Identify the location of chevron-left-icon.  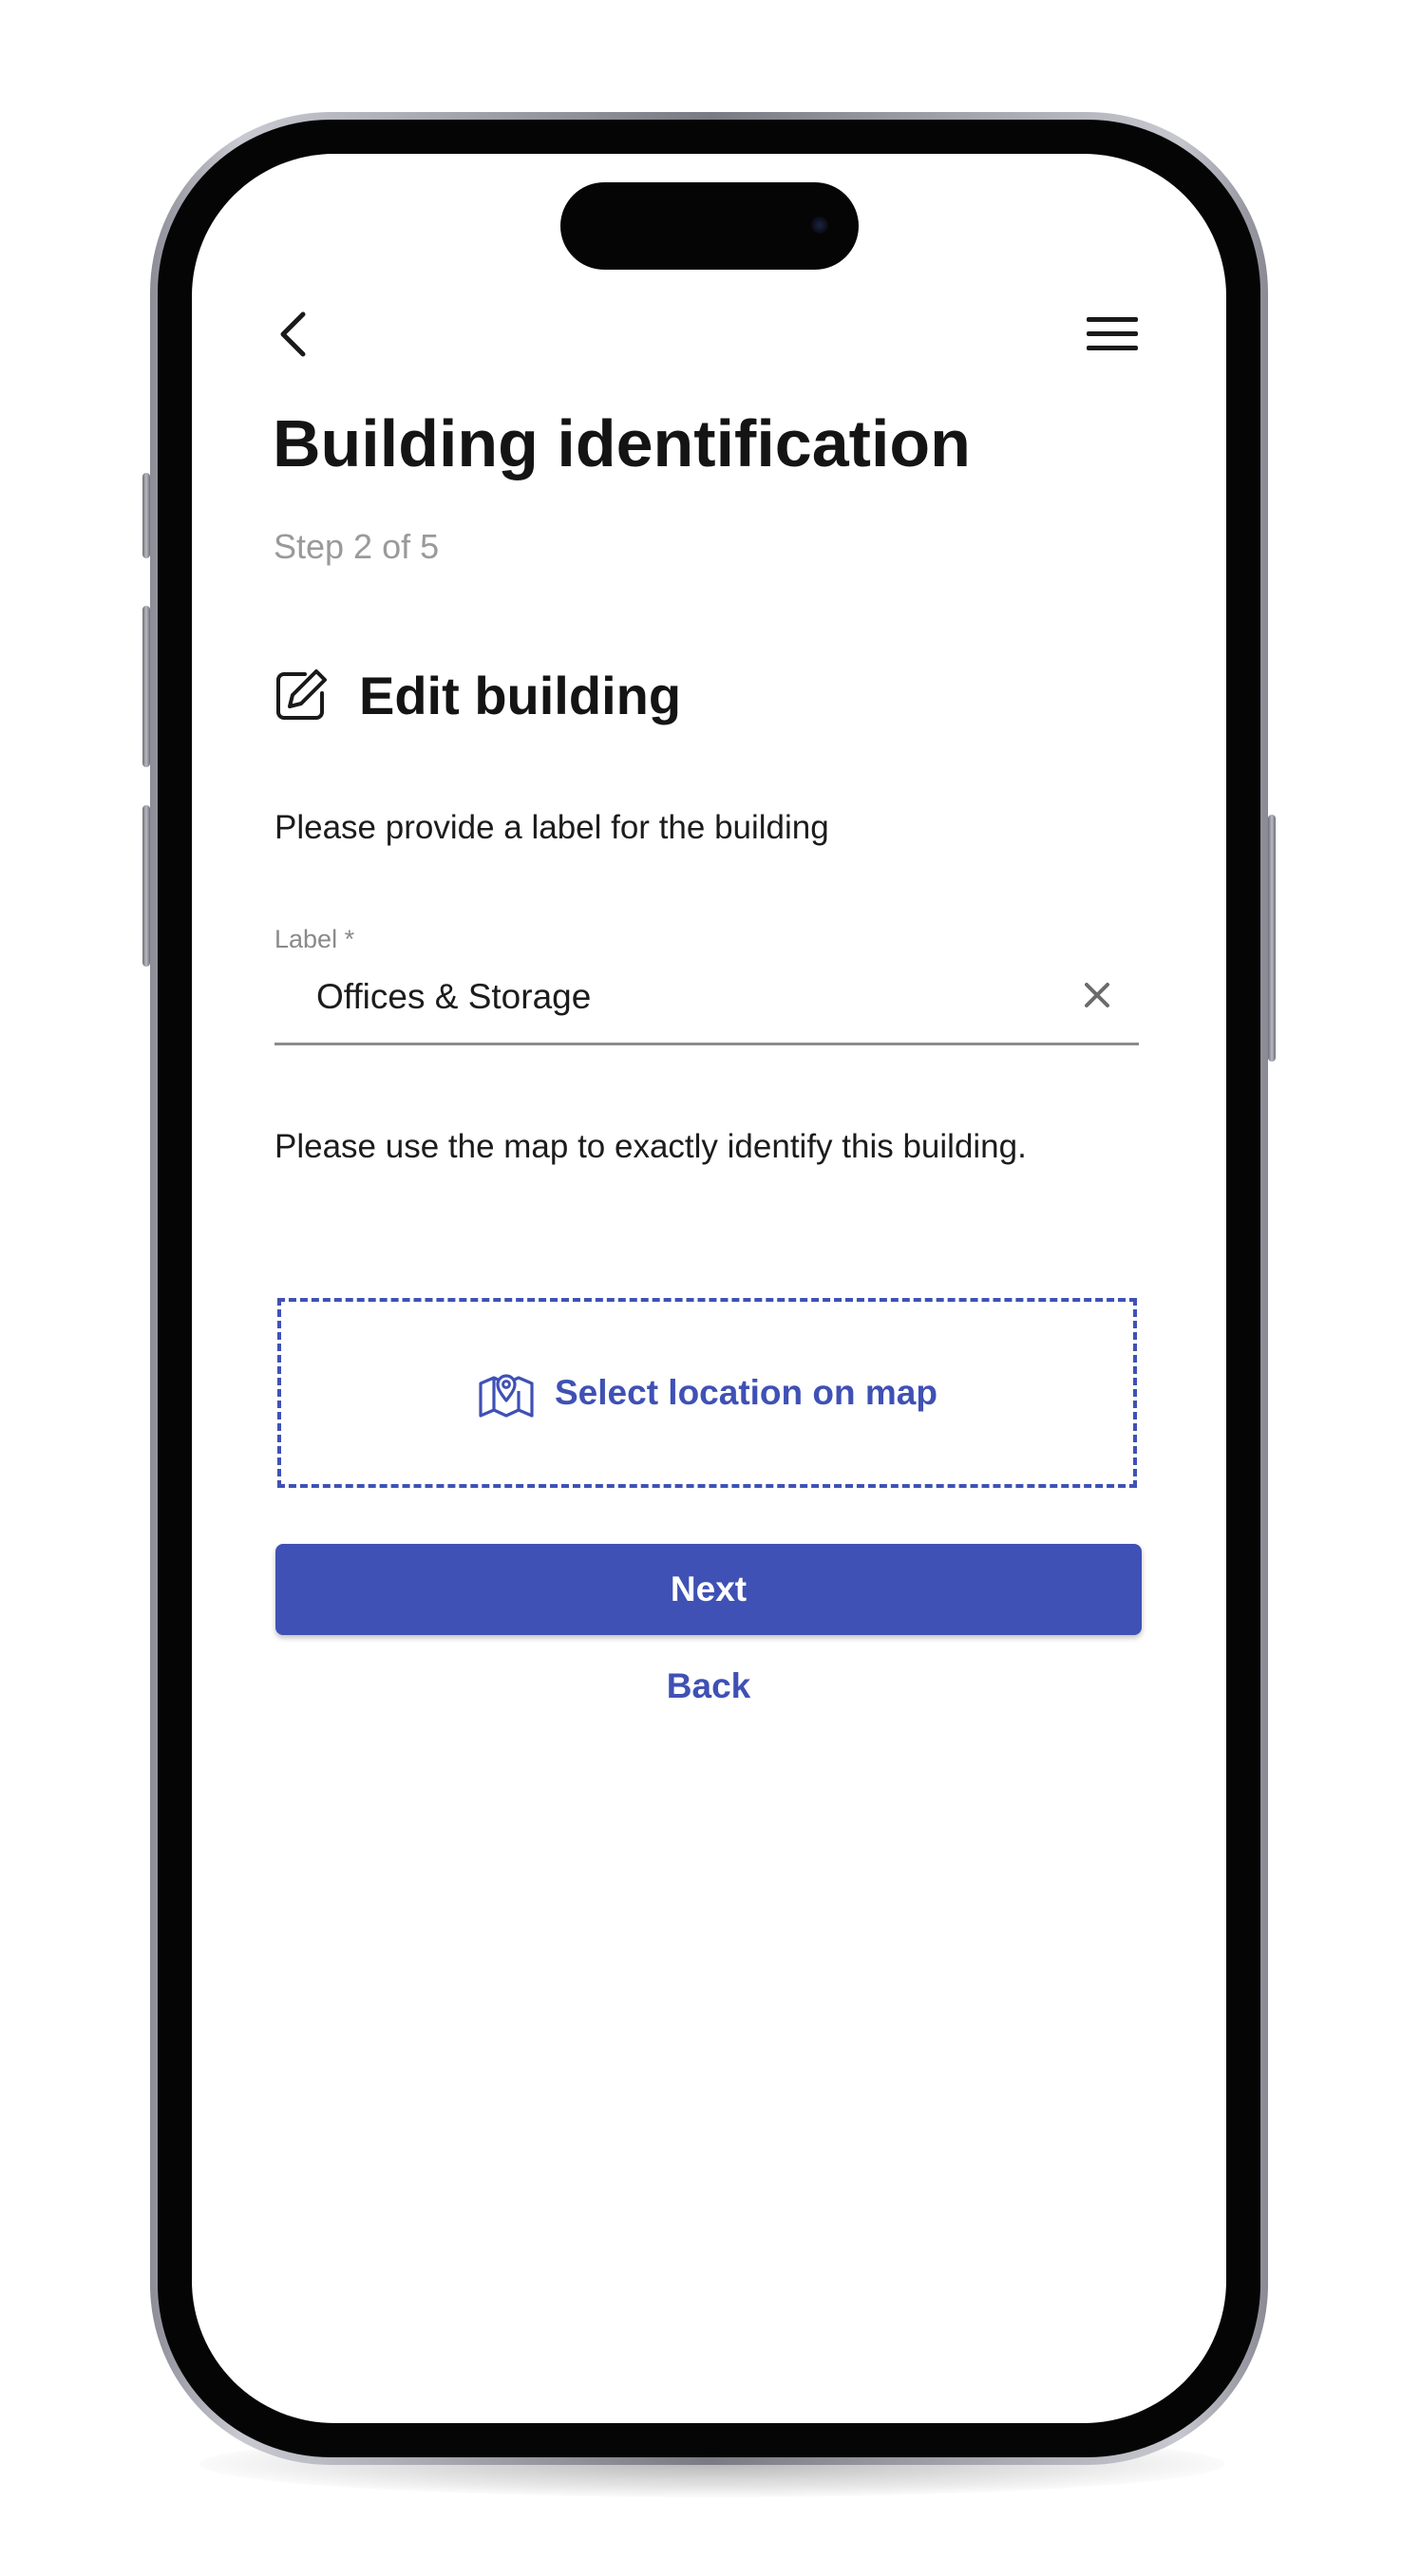
(292, 334).